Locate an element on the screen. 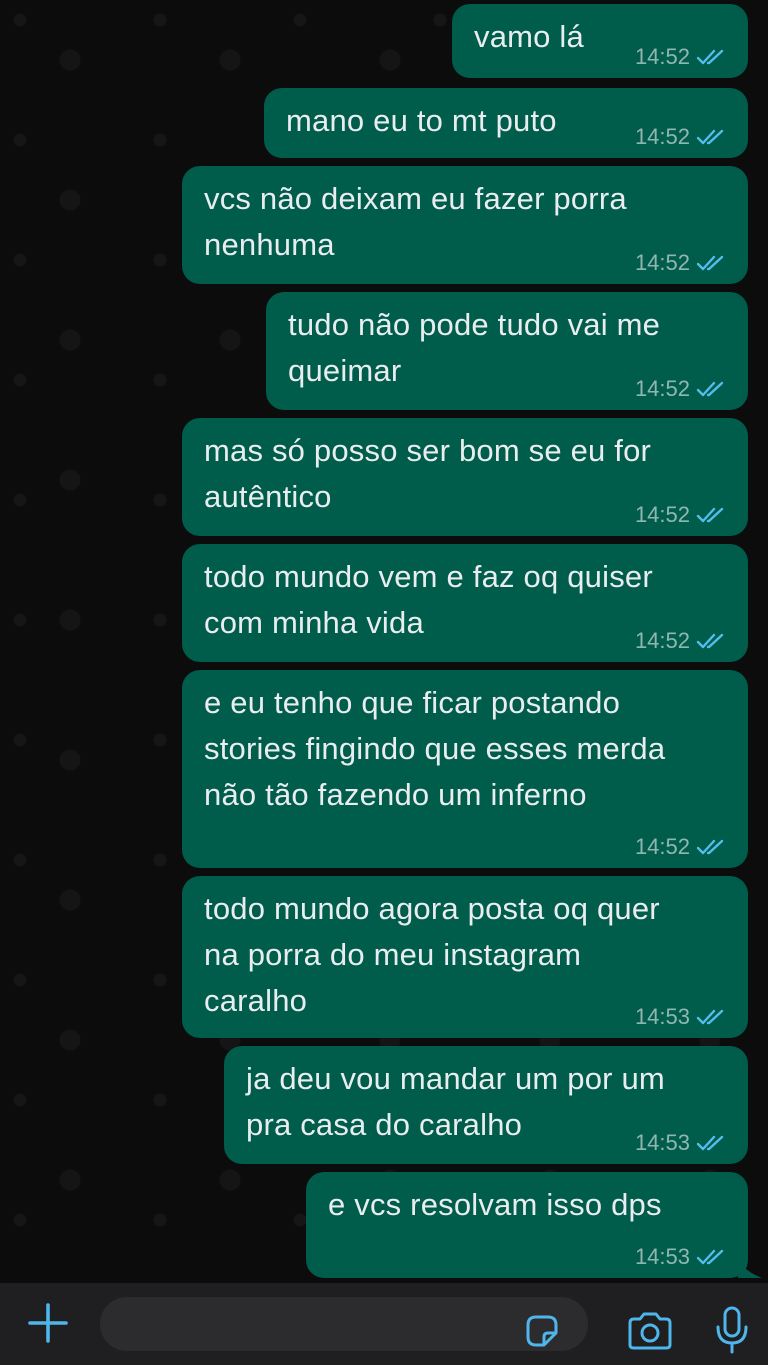 The image size is (768, 1365). message-bubble: mano eu to mt puto 14:52 is located at coordinates (506, 123).